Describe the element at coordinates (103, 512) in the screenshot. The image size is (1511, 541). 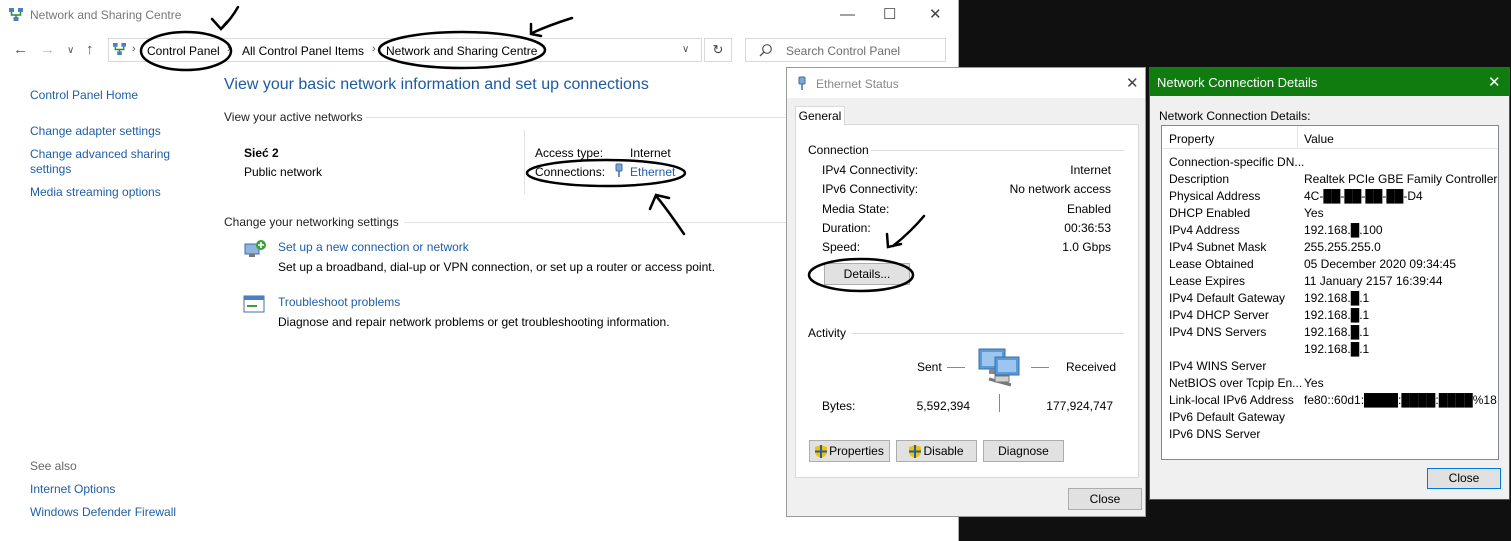
I see `see-also-windows-firewall: Windows Defender Firewall` at that location.